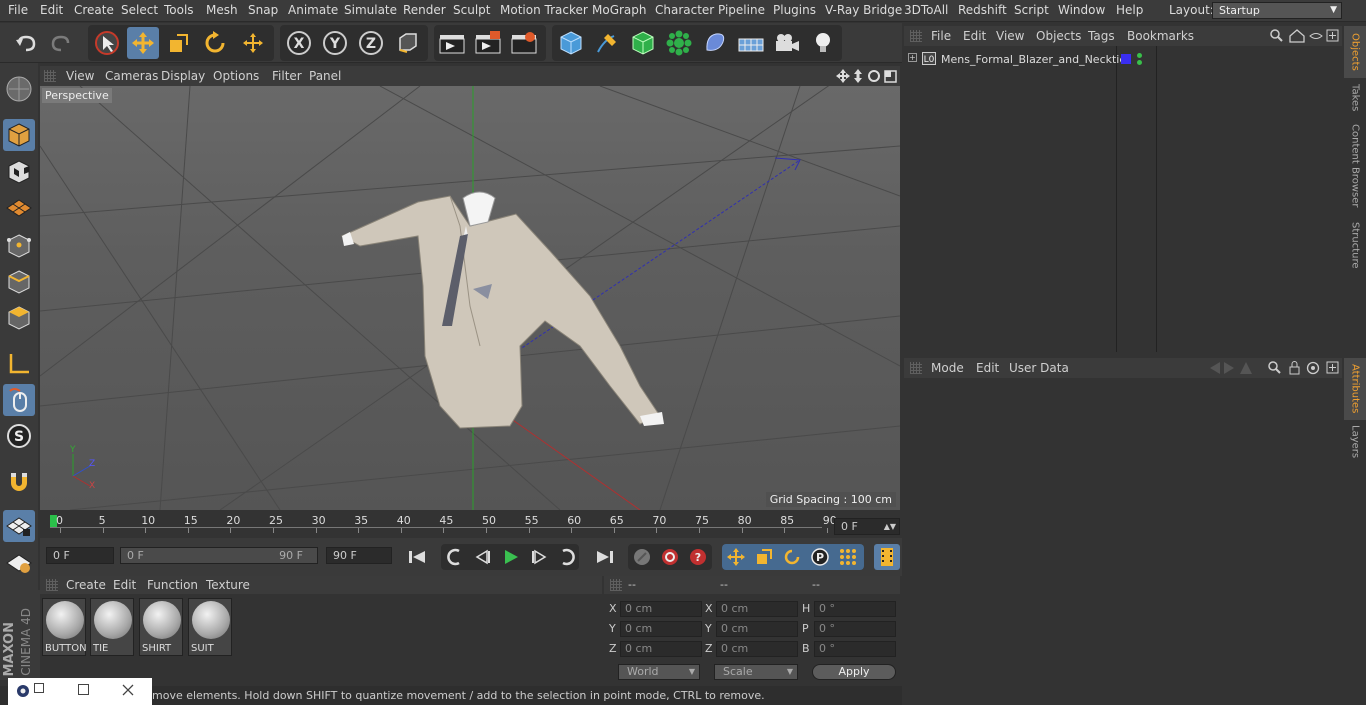 The height and width of the screenshot is (705, 1366). Describe the element at coordinates (757, 649) in the screenshot. I see `size-z-field: 0 cm` at that location.